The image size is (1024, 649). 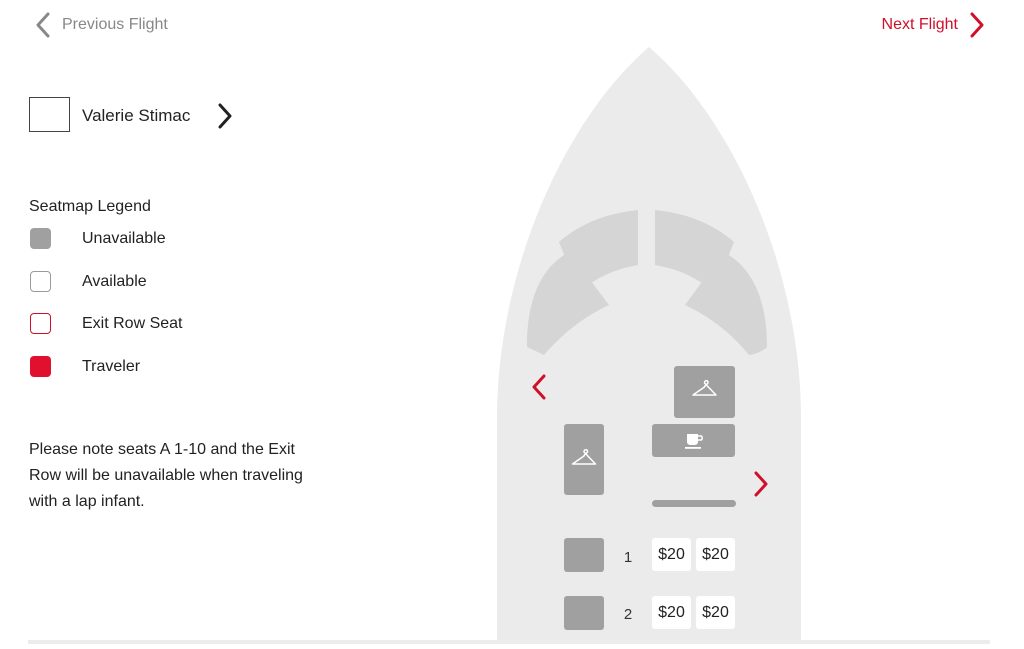 What do you see at coordinates (715, 554) in the screenshot?
I see `seat-1-price-b: $20` at bounding box center [715, 554].